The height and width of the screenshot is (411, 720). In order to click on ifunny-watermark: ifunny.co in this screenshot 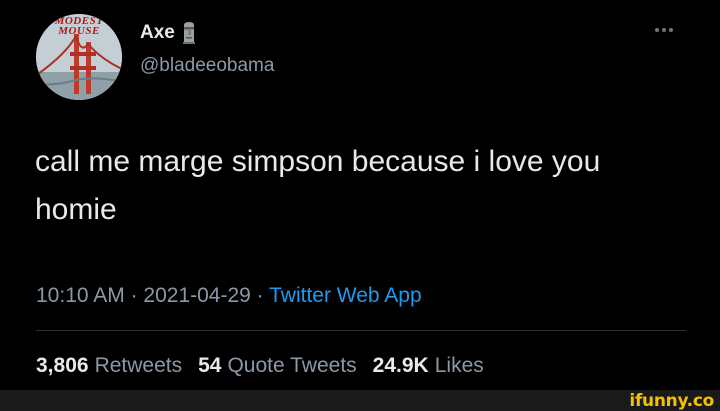, I will do `click(671, 401)`.